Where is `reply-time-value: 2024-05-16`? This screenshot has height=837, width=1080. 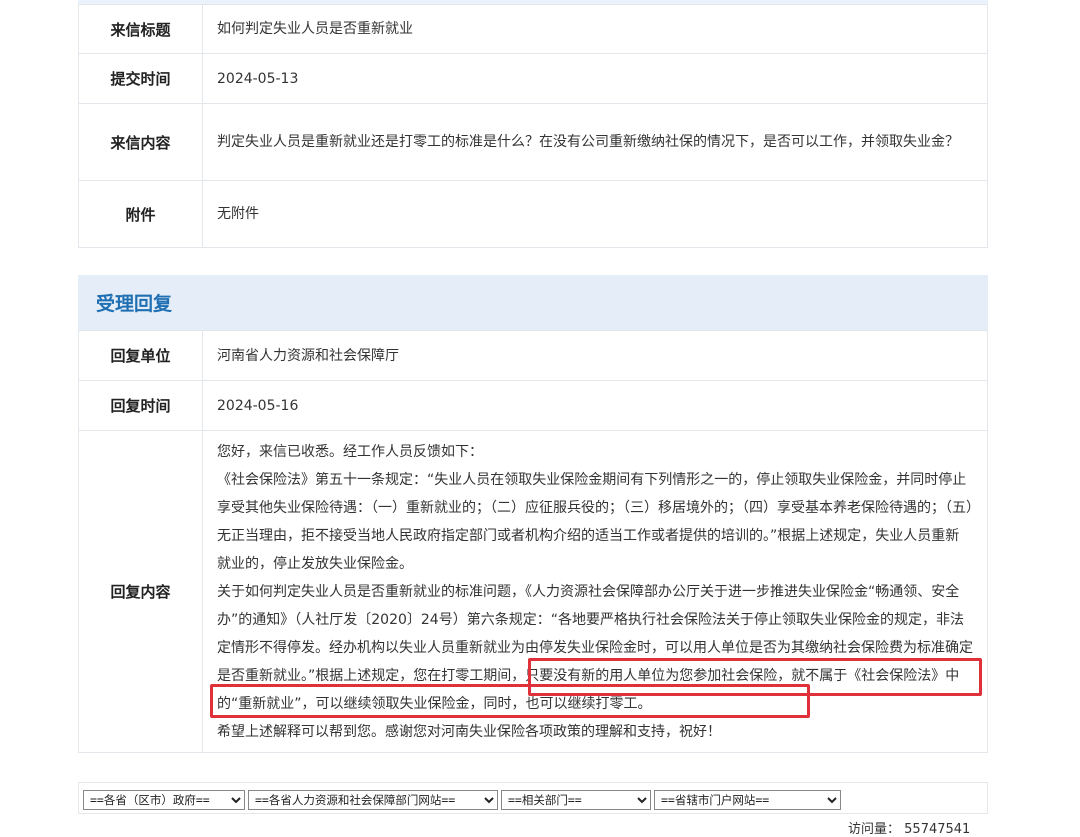 reply-time-value: 2024-05-16 is located at coordinates (595, 405).